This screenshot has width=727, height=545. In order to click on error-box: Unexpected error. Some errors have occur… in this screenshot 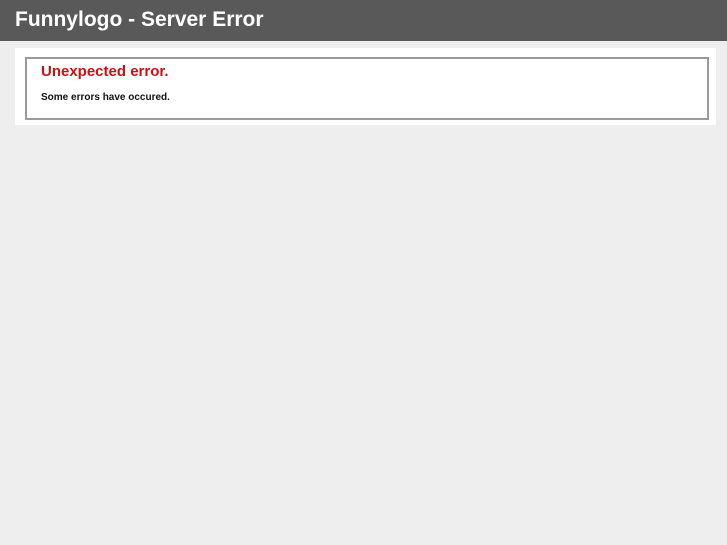, I will do `click(367, 88)`.